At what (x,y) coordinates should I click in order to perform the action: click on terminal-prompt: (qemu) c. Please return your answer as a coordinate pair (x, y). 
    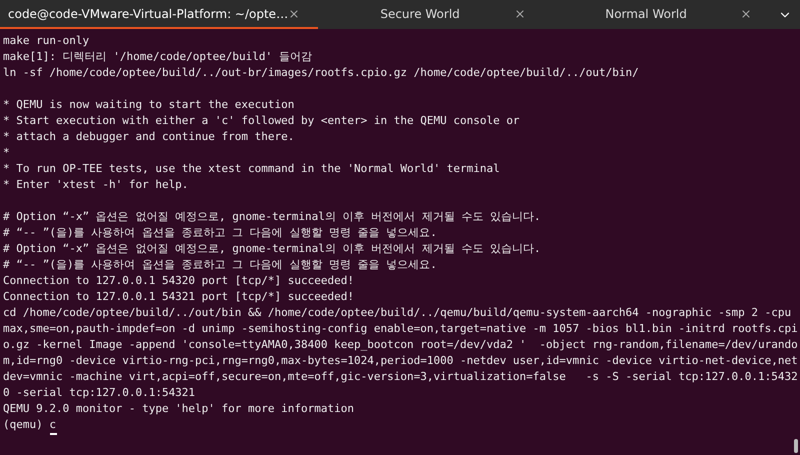
    Looking at the image, I should click on (29, 424).